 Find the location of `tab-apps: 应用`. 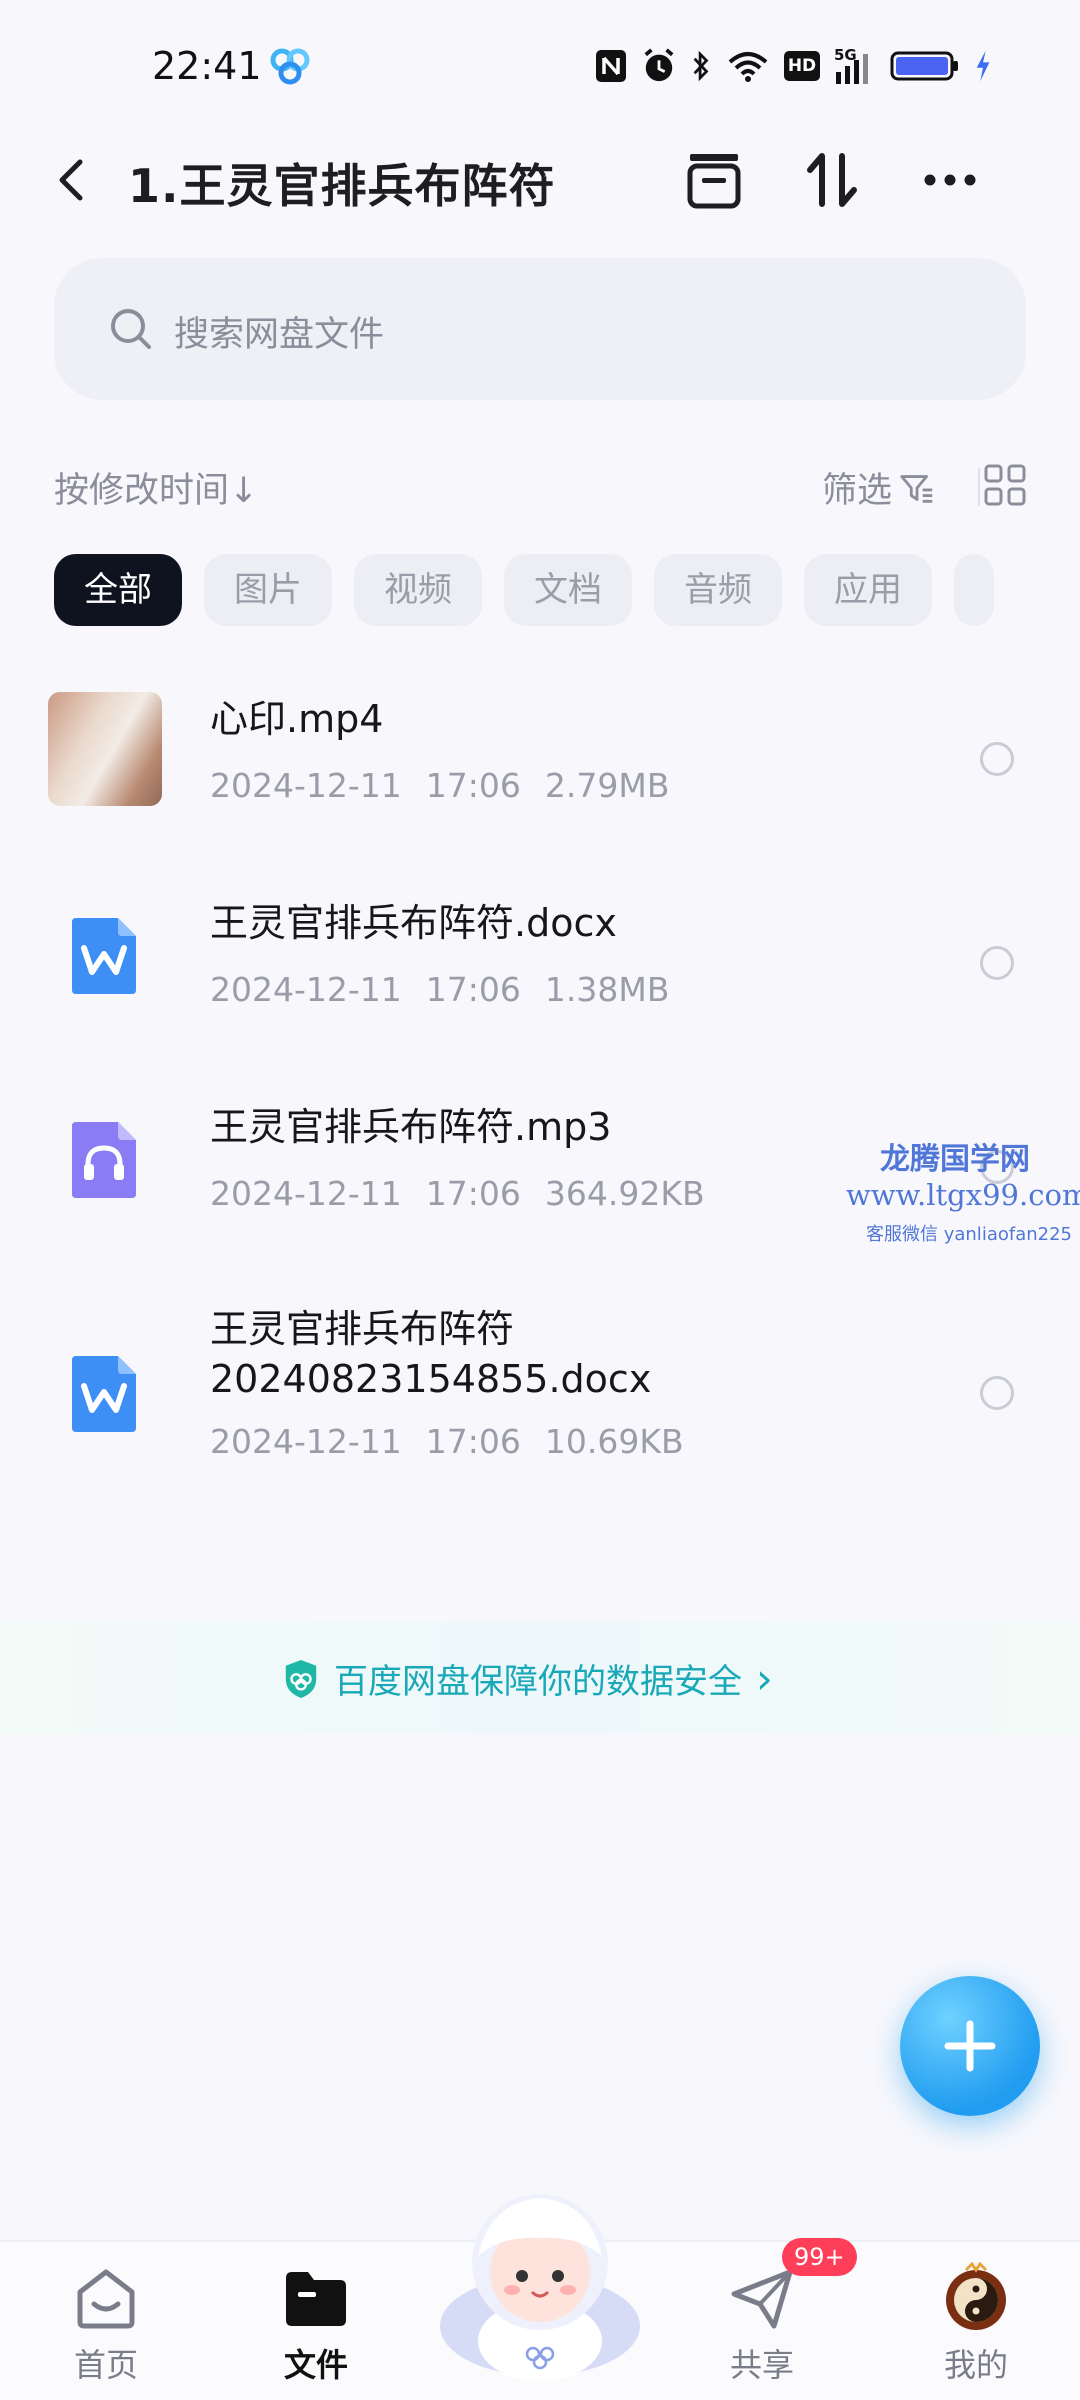

tab-apps: 应用 is located at coordinates (868, 590).